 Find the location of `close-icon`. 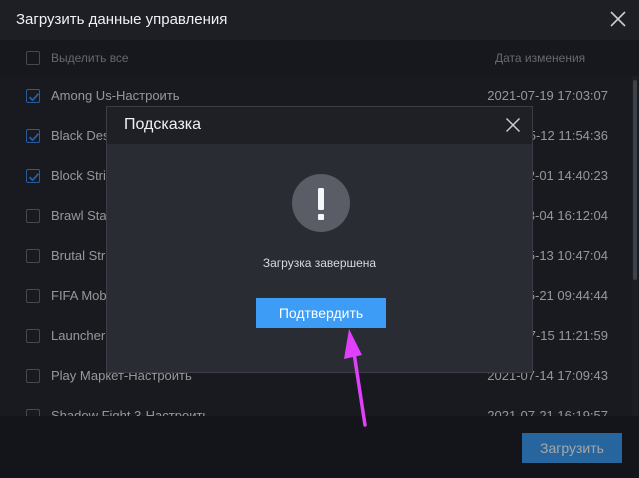

close-icon is located at coordinates (618, 19).